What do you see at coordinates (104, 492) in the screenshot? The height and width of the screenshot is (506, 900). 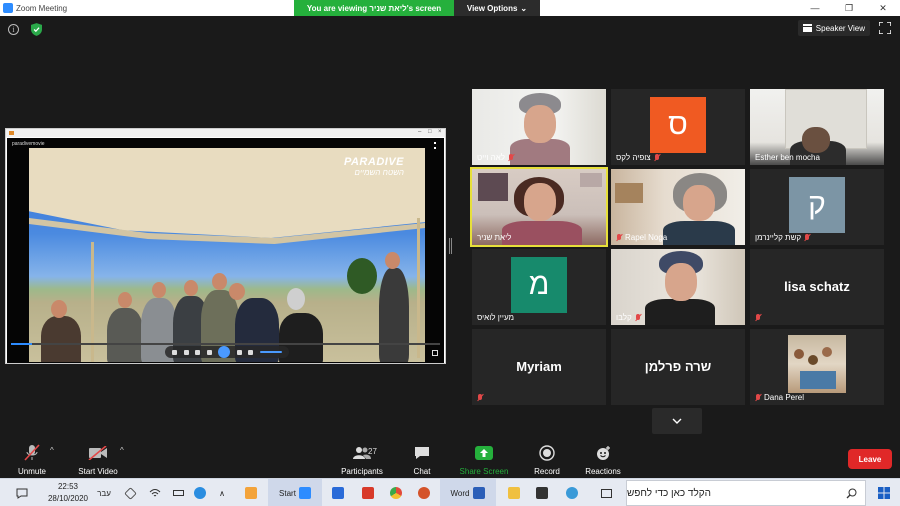 I see `language-indicator: עבר` at bounding box center [104, 492].